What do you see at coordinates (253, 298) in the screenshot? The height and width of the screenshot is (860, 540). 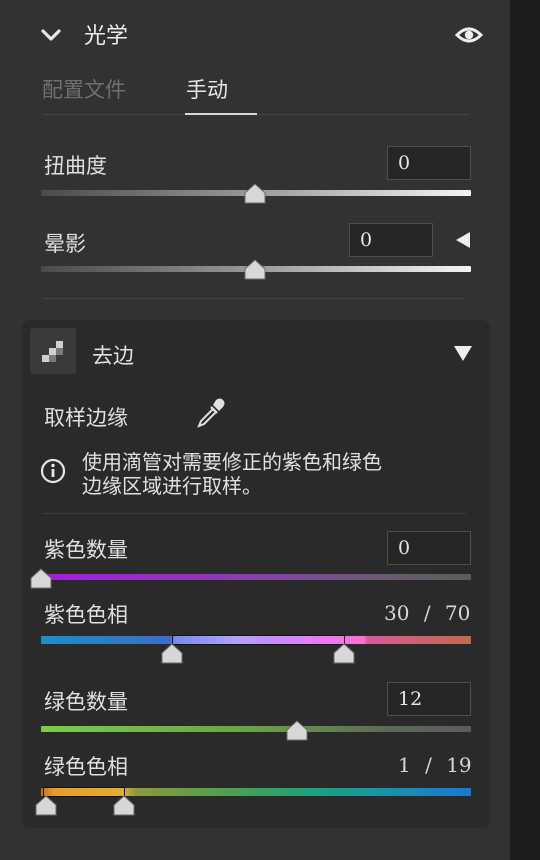 I see `section-divider` at bounding box center [253, 298].